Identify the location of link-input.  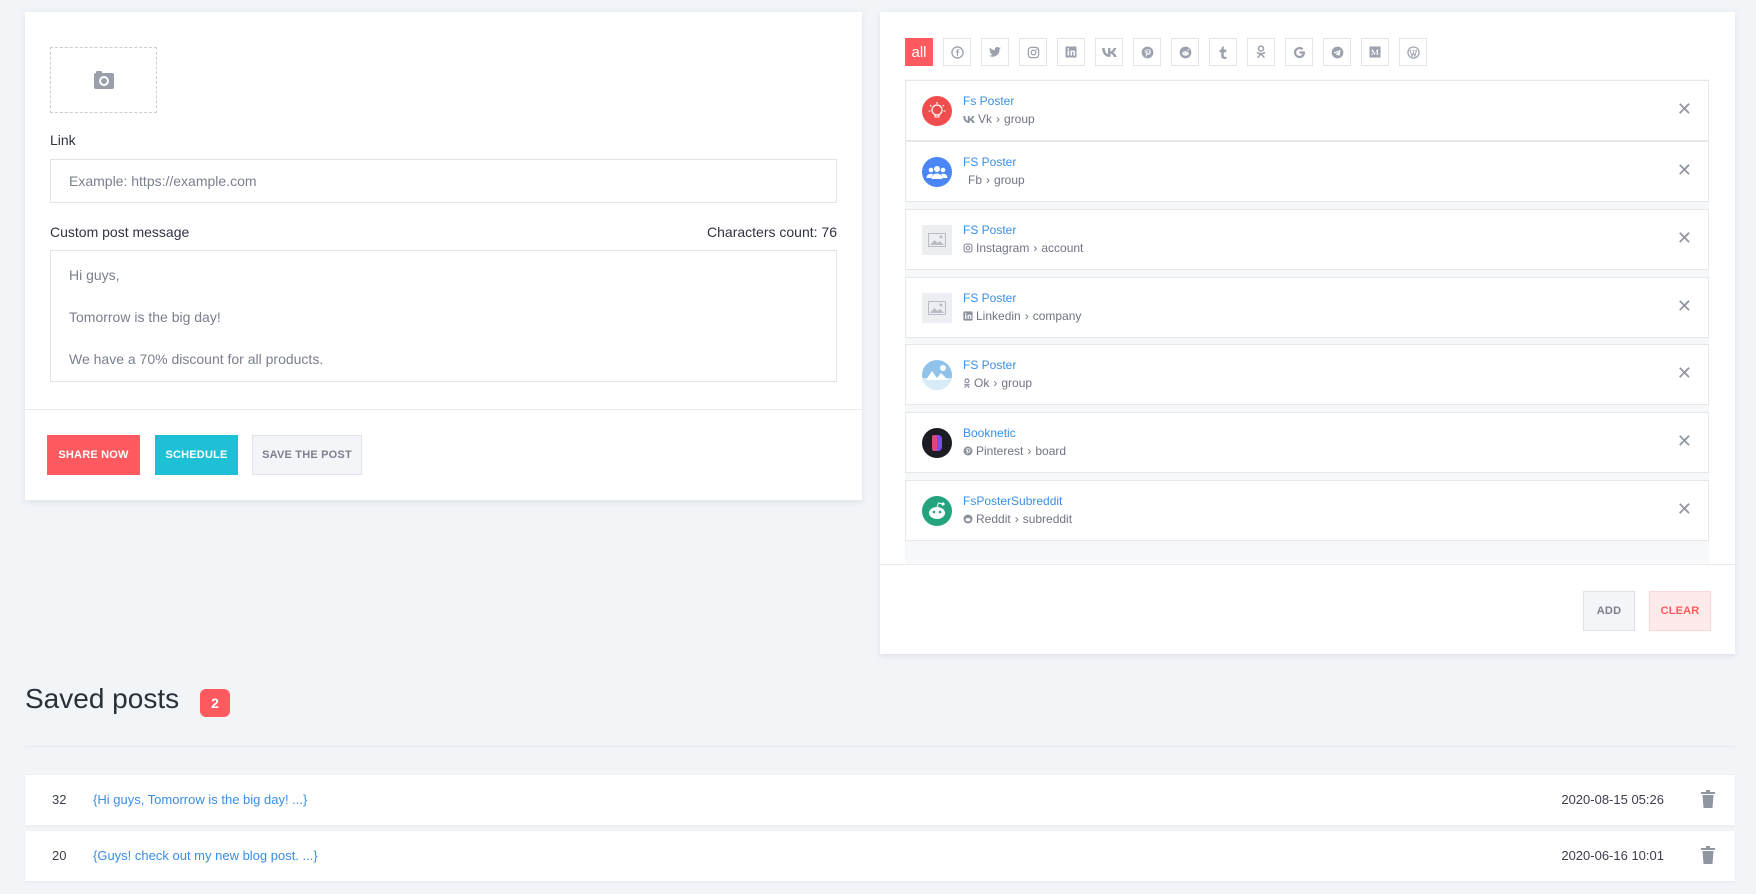
(443, 181).